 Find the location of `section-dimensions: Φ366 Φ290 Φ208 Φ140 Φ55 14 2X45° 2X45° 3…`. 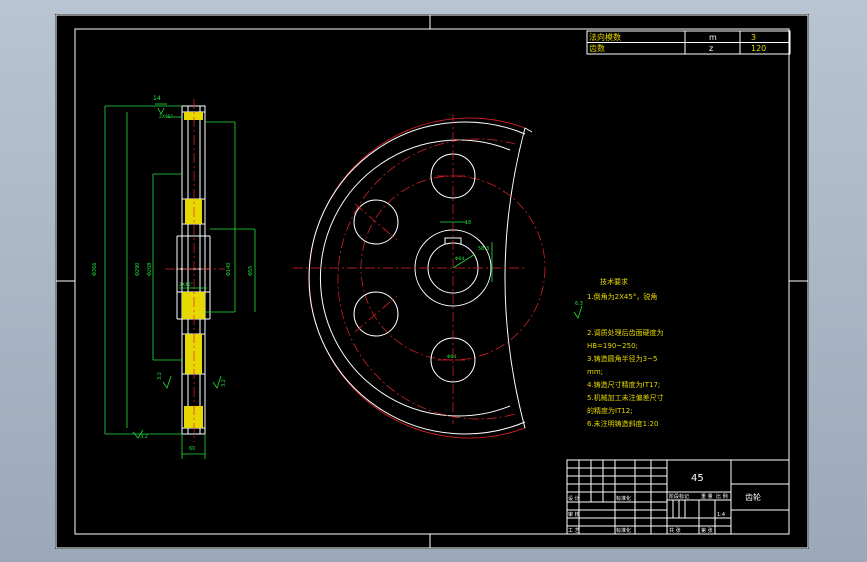

section-dimensions: Φ366 Φ290 Φ208 Φ140 Φ55 14 2X45° 2X45° 3… is located at coordinates (174, 277).